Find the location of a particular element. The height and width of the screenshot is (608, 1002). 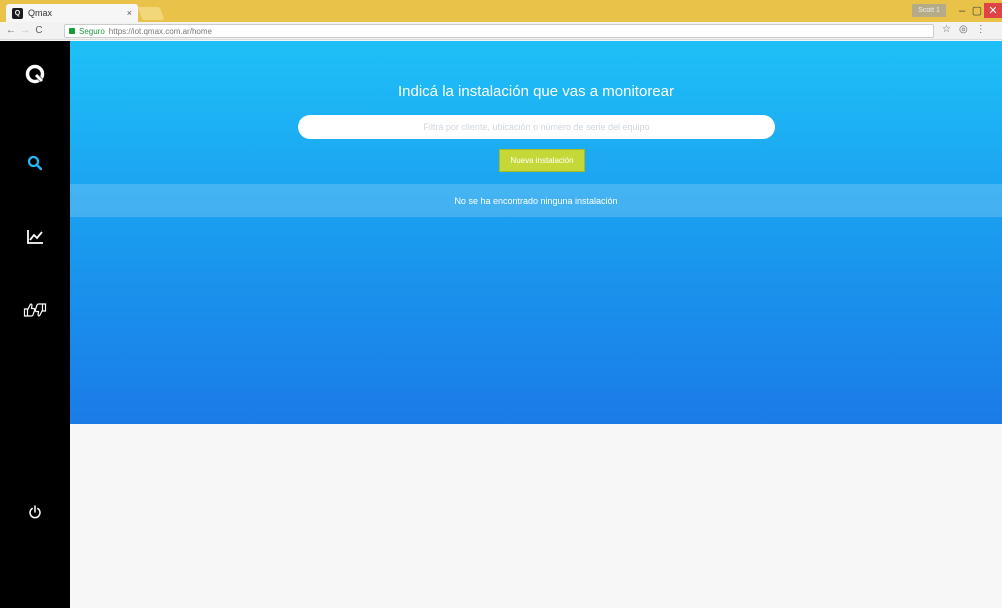

new-installation-button: Nueva instalación is located at coordinates (542, 160).